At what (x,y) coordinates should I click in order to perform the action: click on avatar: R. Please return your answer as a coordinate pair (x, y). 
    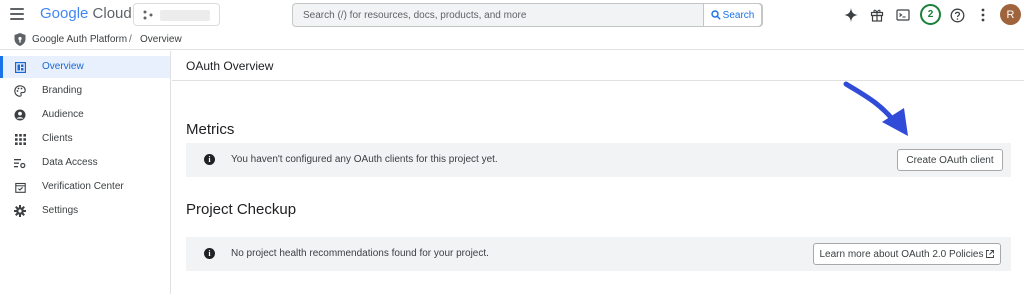
    Looking at the image, I should click on (1010, 14).